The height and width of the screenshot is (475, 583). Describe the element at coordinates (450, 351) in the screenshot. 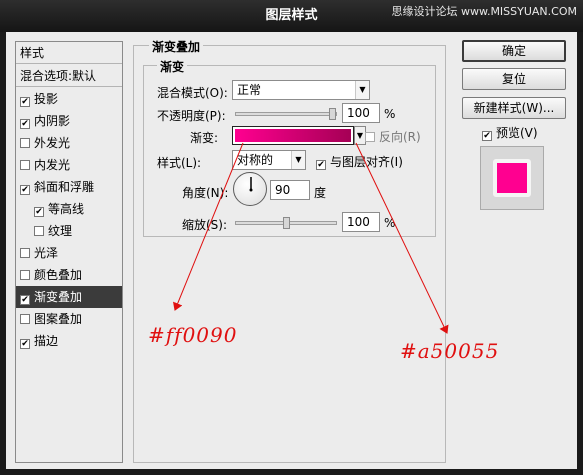

I see `annotation-end-color: #a50055` at that location.